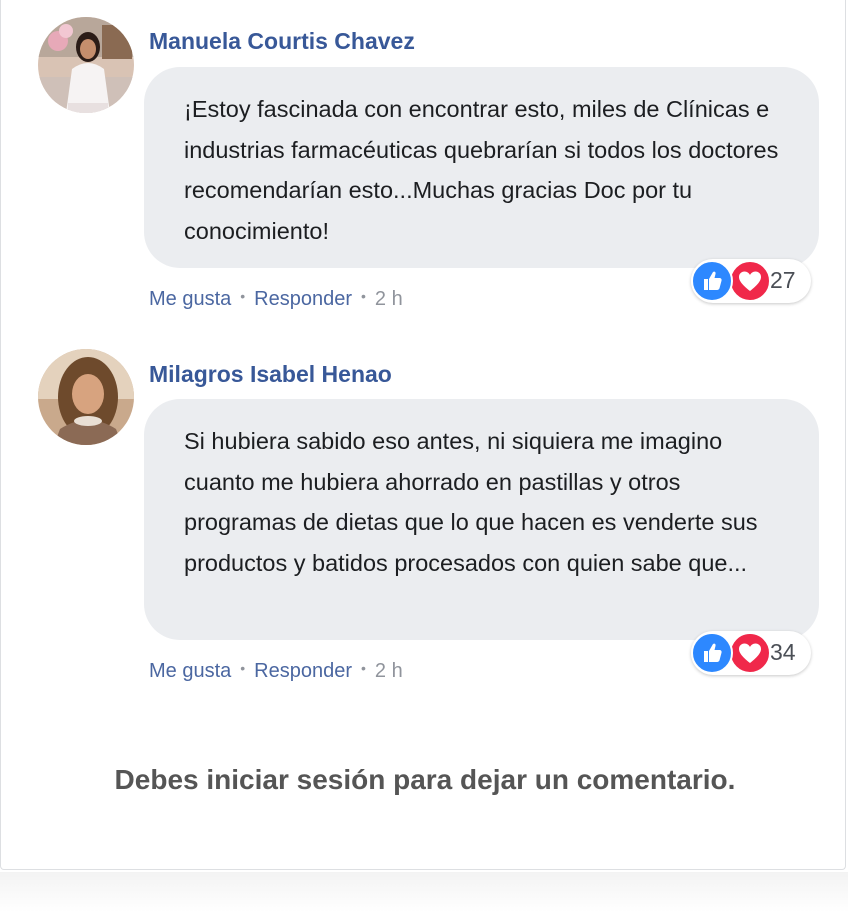 This screenshot has height=912, width=848. What do you see at coordinates (282, 41) in the screenshot?
I see `comment-author: Manuela Courtis Chavez` at bounding box center [282, 41].